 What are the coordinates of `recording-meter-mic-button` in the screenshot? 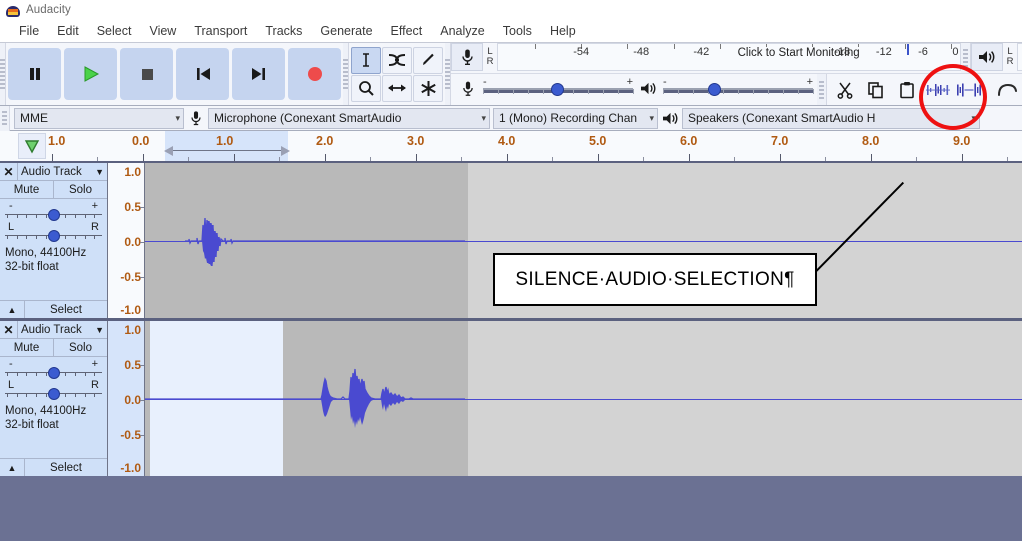 It's located at (467, 57).